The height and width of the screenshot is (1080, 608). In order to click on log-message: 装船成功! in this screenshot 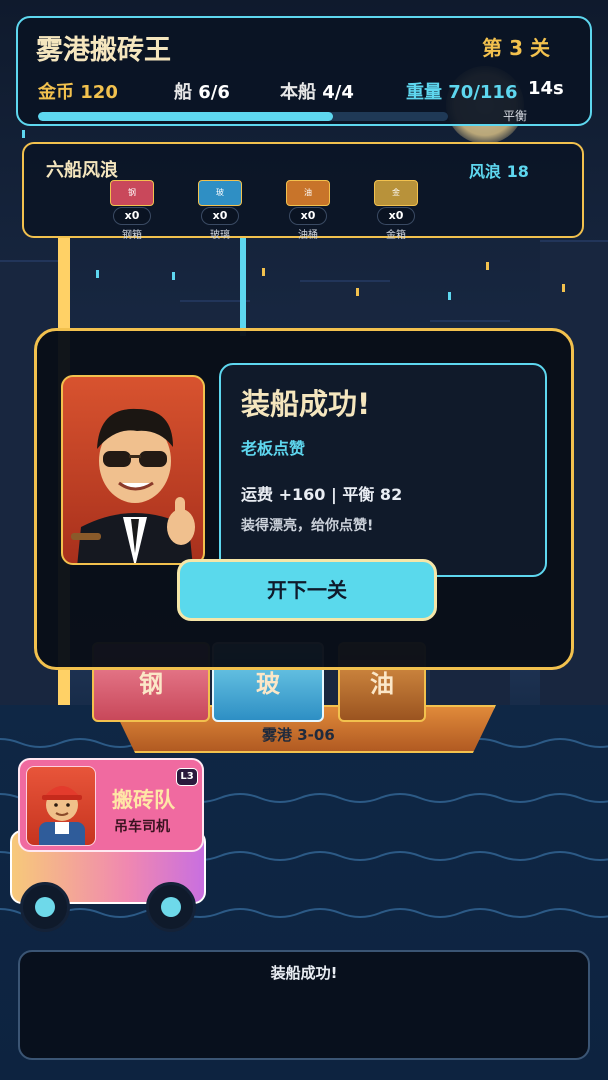, I will do `click(304, 973)`.